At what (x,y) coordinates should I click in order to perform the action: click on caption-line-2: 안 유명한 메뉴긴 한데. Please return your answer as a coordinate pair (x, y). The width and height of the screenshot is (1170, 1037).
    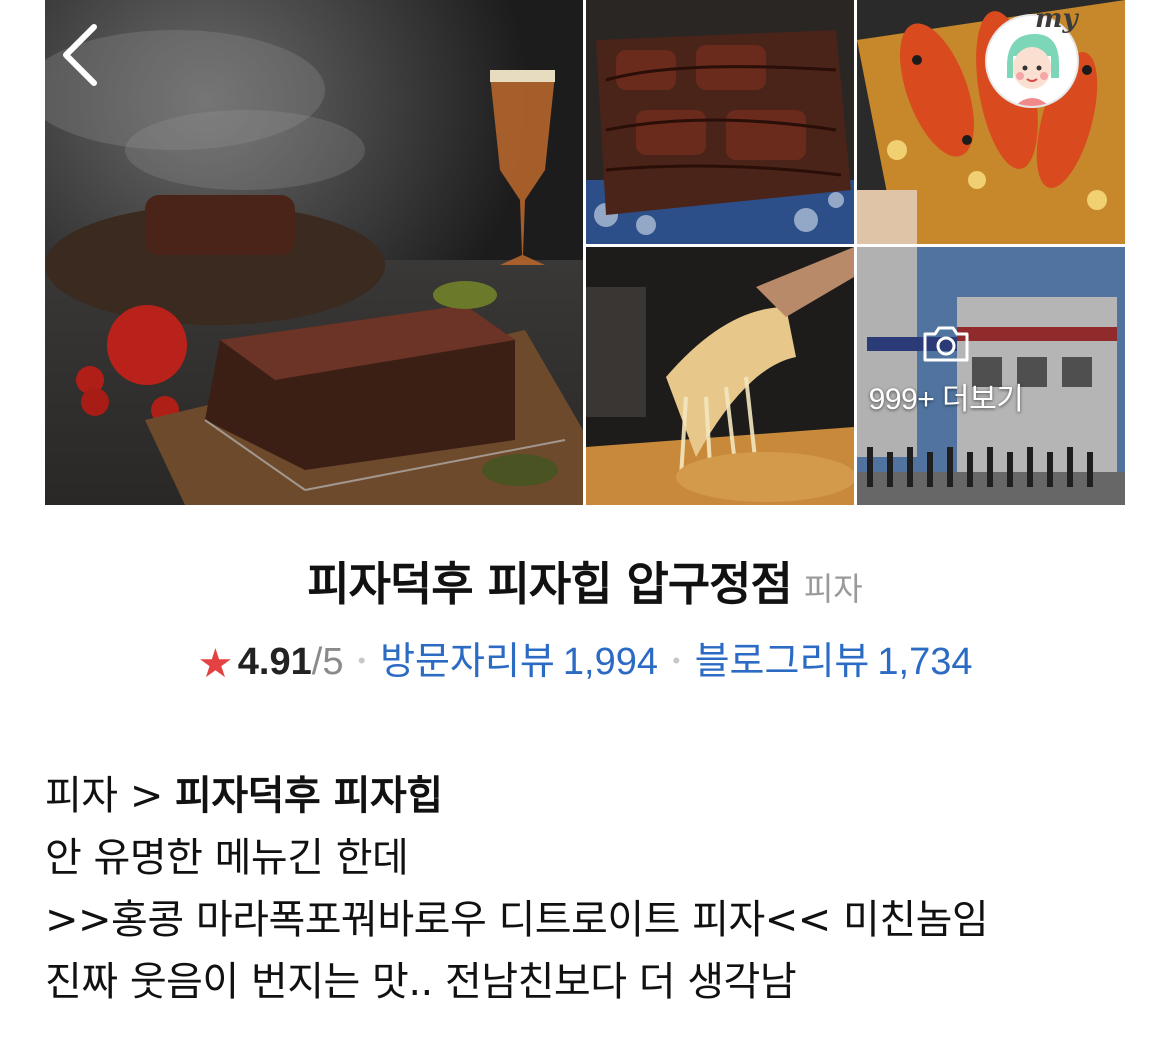
    Looking at the image, I should click on (227, 858).